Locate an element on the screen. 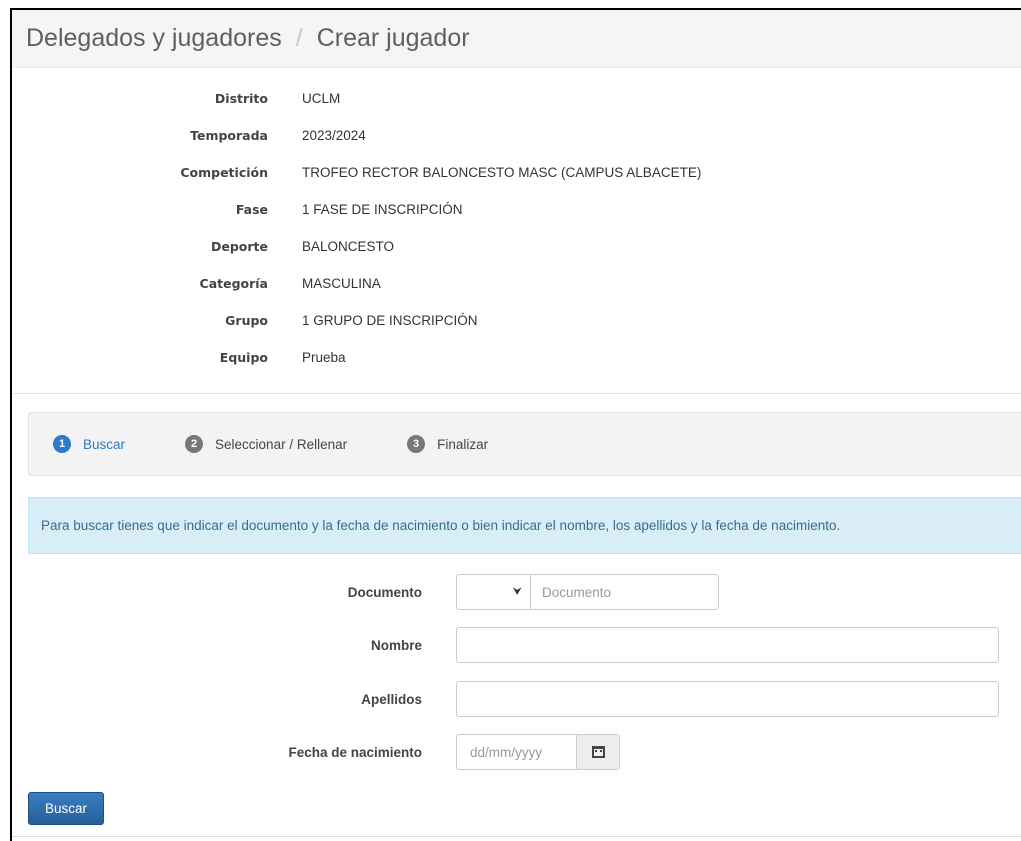 Image resolution: width=1021 pixels, height=841 pixels. wizard-step-buscar: 1 Buscar is located at coordinates (89, 444).